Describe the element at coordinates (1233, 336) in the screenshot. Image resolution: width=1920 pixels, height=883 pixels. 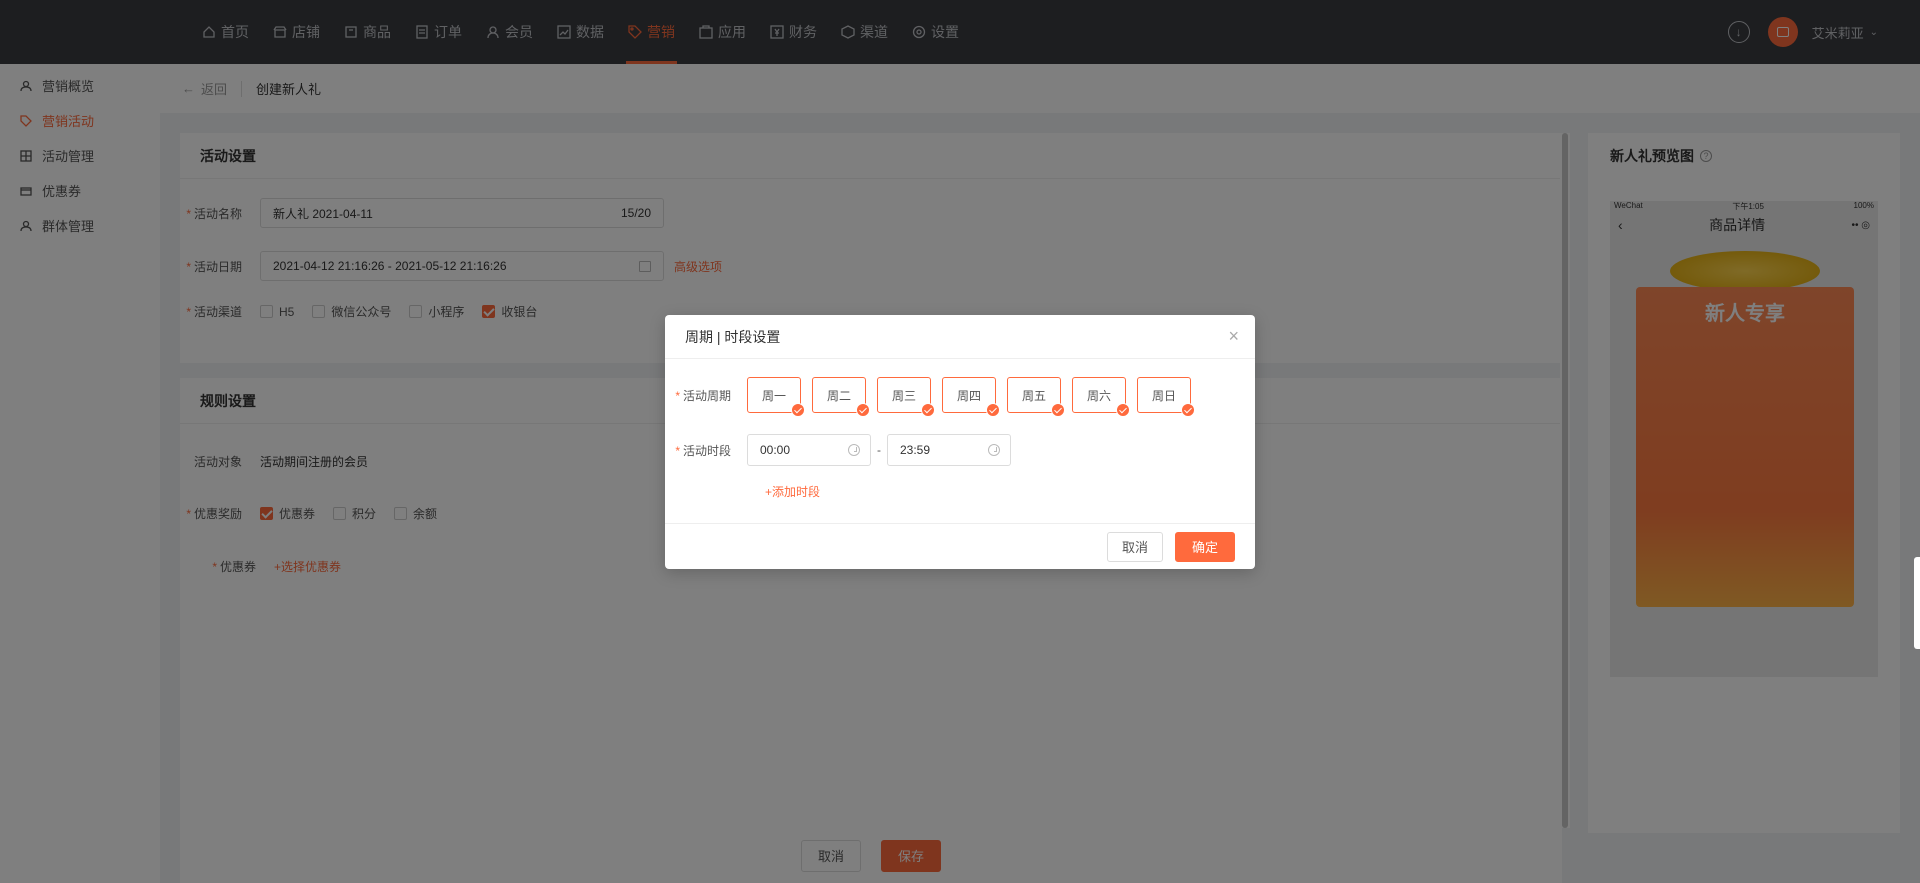
I see `close-icon: ×` at that location.